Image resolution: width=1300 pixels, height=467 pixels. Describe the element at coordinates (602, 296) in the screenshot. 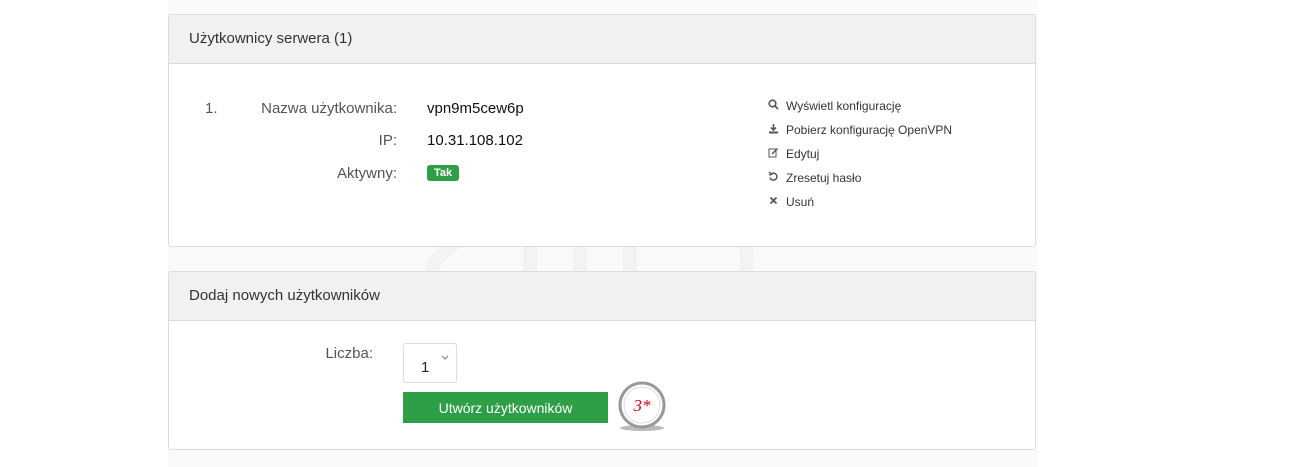

I see `panel-title: Dodaj nowych użytkowników` at that location.